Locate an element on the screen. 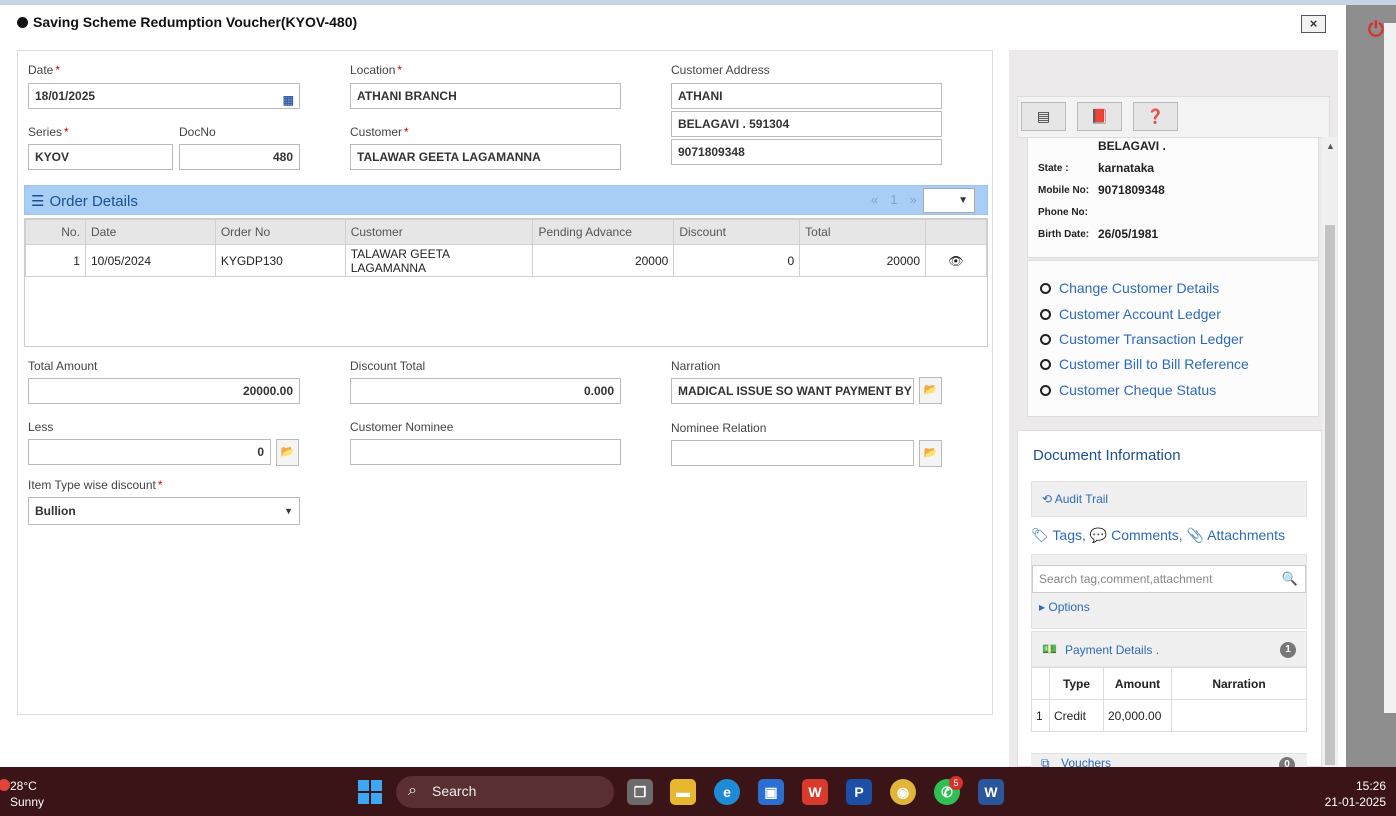  audit-trail-link: ⟲ Audit Trail is located at coordinates (1169, 499).